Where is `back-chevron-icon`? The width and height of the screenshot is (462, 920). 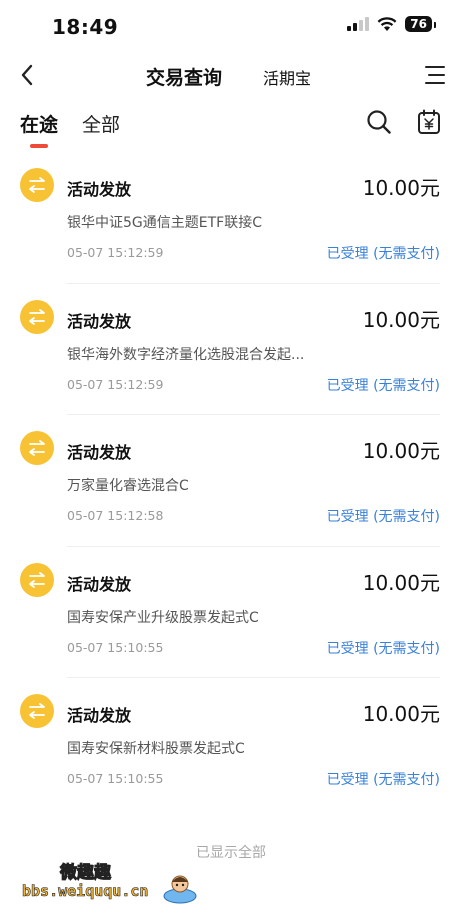 back-chevron-icon is located at coordinates (27, 75).